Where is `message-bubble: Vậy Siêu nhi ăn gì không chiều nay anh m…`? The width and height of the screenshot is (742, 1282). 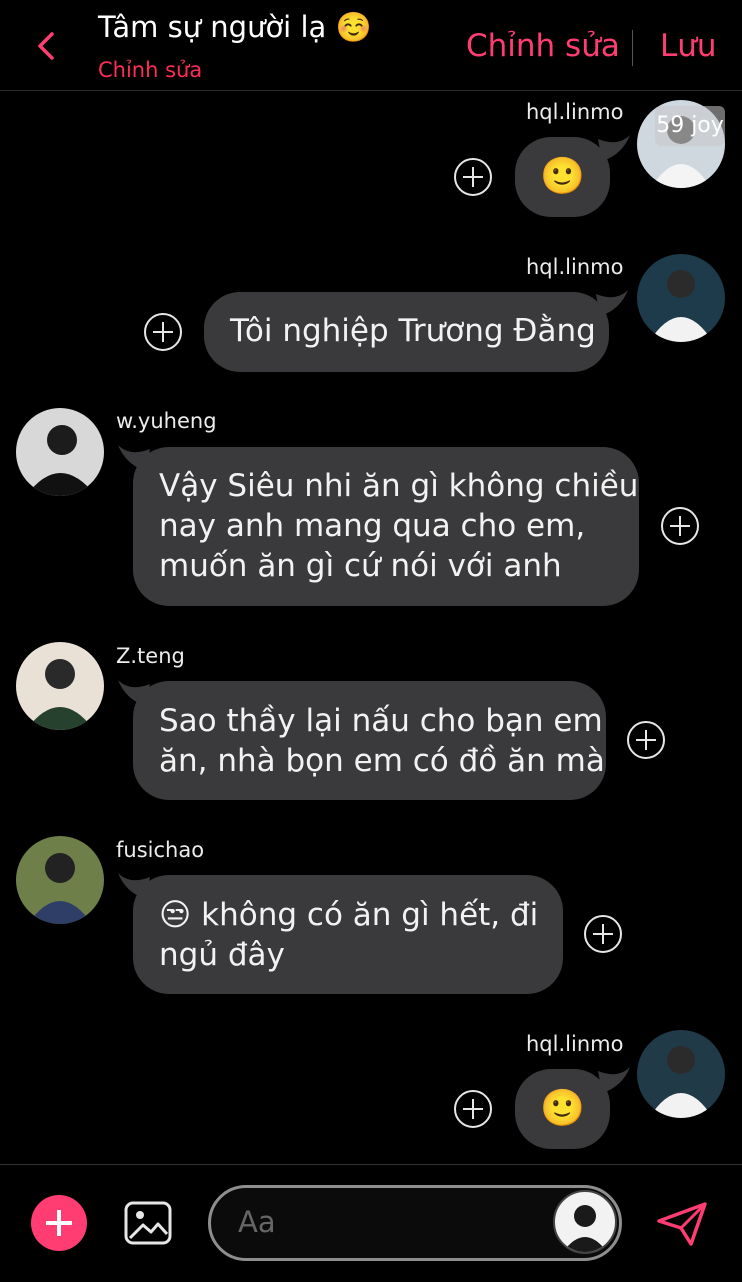
message-bubble: Vậy Siêu nhi ăn gì không chiều nay anh m… is located at coordinates (386, 526).